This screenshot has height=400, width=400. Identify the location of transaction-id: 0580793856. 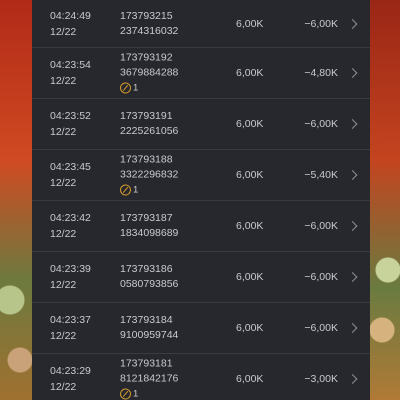
(149, 284).